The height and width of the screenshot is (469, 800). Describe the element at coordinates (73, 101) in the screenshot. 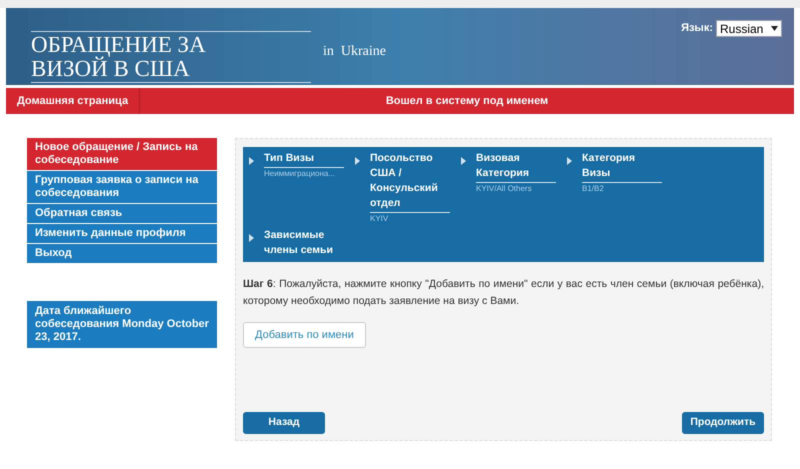

I see `home-link: Домашняя страница` at that location.